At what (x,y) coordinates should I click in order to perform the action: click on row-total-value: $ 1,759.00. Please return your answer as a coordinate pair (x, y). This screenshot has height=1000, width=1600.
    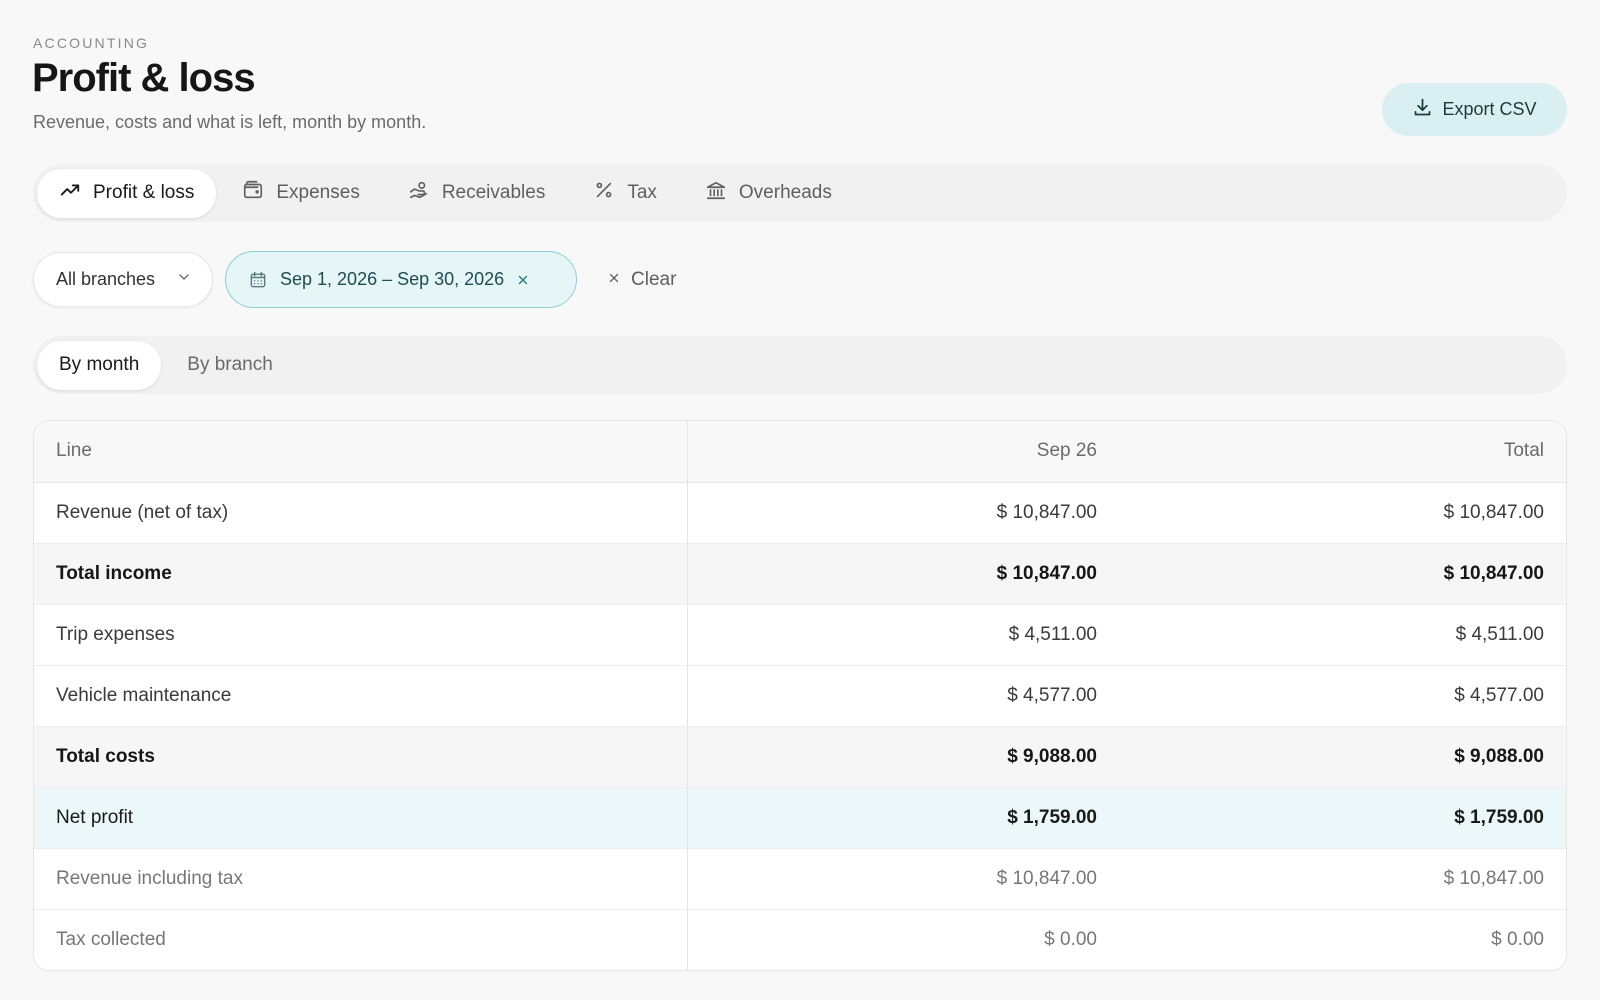
    Looking at the image, I should click on (1342, 818).